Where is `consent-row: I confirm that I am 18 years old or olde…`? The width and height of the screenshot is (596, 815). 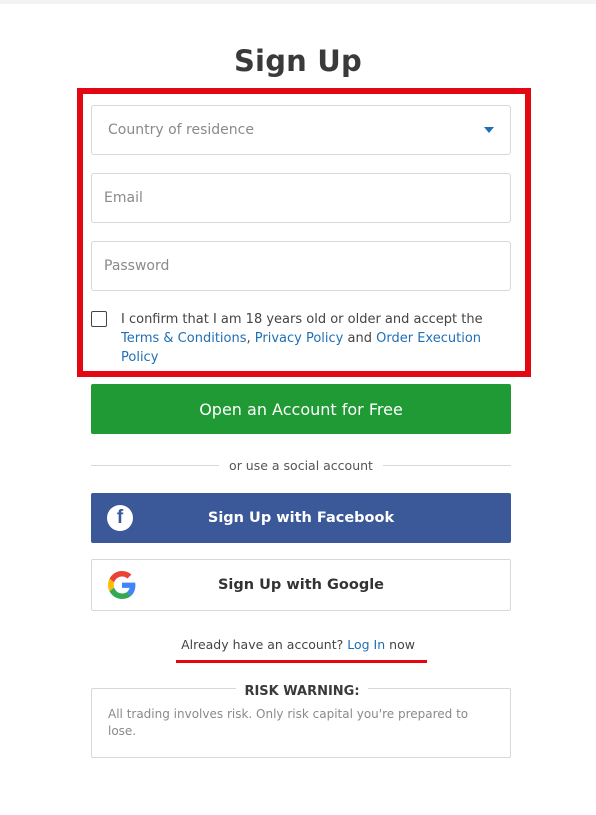
consent-row: I confirm that I am 18 years old or olde… is located at coordinates (301, 338).